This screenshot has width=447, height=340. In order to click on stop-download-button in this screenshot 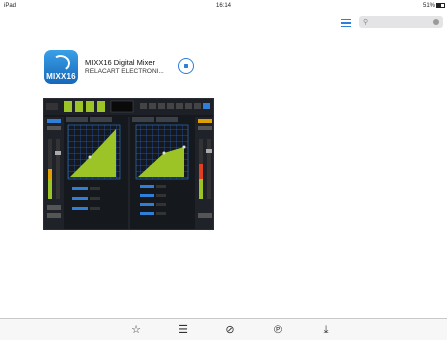, I will do `click(186, 66)`.